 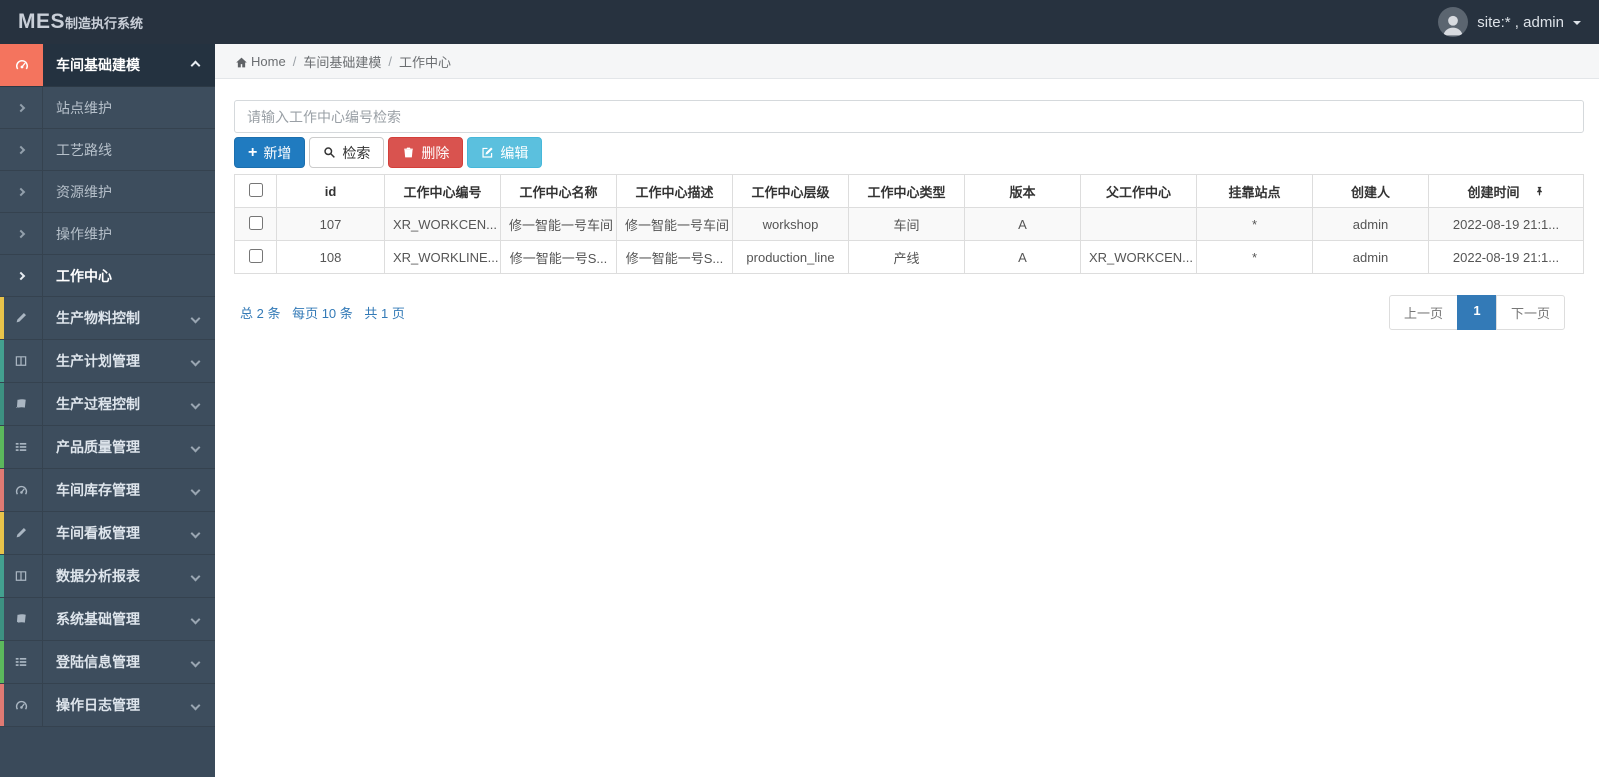 I want to click on sidebar-group-workshop-modeling: 车间基础建模, so click(x=107, y=65).